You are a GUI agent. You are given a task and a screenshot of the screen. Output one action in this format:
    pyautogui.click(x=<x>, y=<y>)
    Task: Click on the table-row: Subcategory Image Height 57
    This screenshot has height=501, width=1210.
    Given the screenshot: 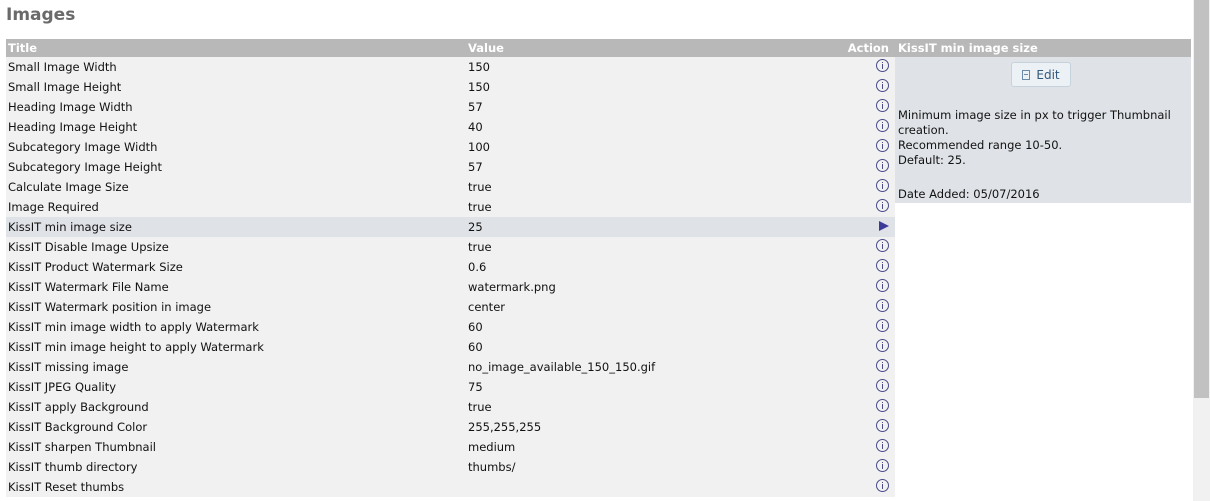 What is the action you would take?
    pyautogui.click(x=450, y=167)
    